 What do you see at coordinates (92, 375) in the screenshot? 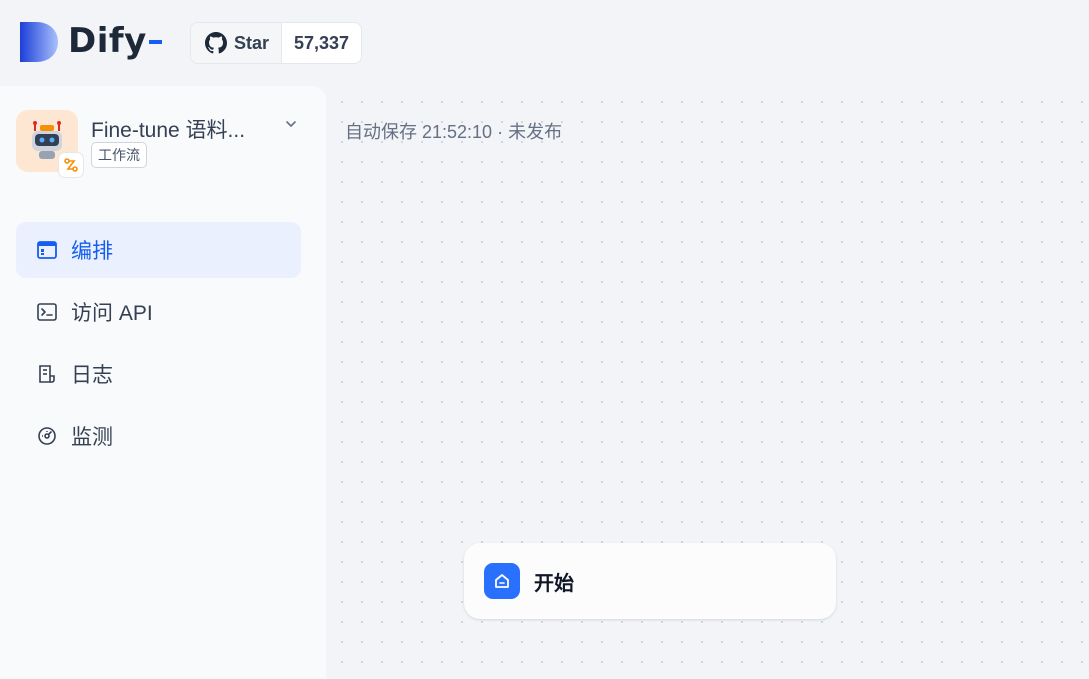
I see `sidebar-item-label: 日志` at bounding box center [92, 375].